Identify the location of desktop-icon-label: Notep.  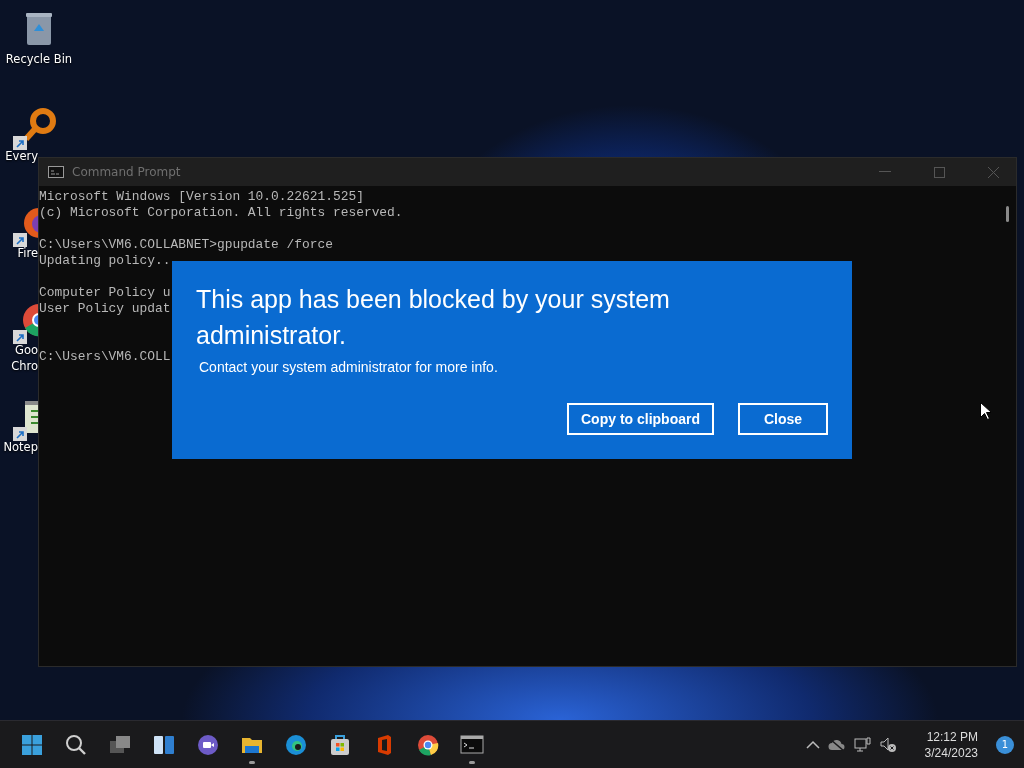
(19, 447).